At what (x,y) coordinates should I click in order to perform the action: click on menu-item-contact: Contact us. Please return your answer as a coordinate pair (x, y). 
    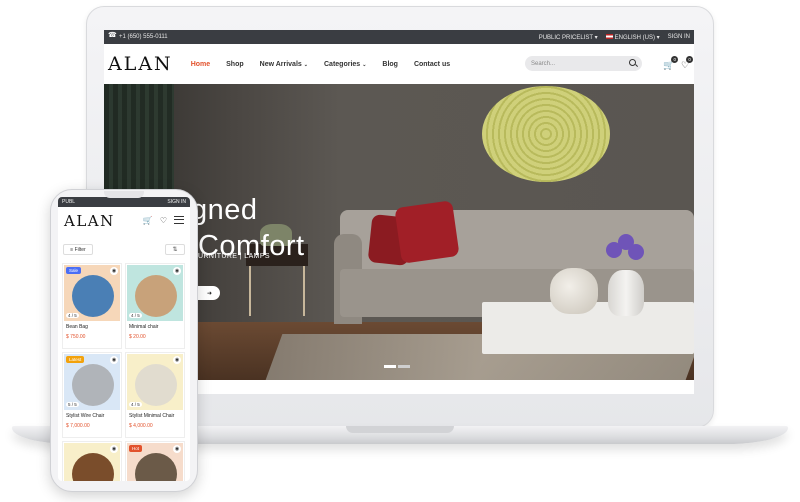
    Looking at the image, I should click on (432, 64).